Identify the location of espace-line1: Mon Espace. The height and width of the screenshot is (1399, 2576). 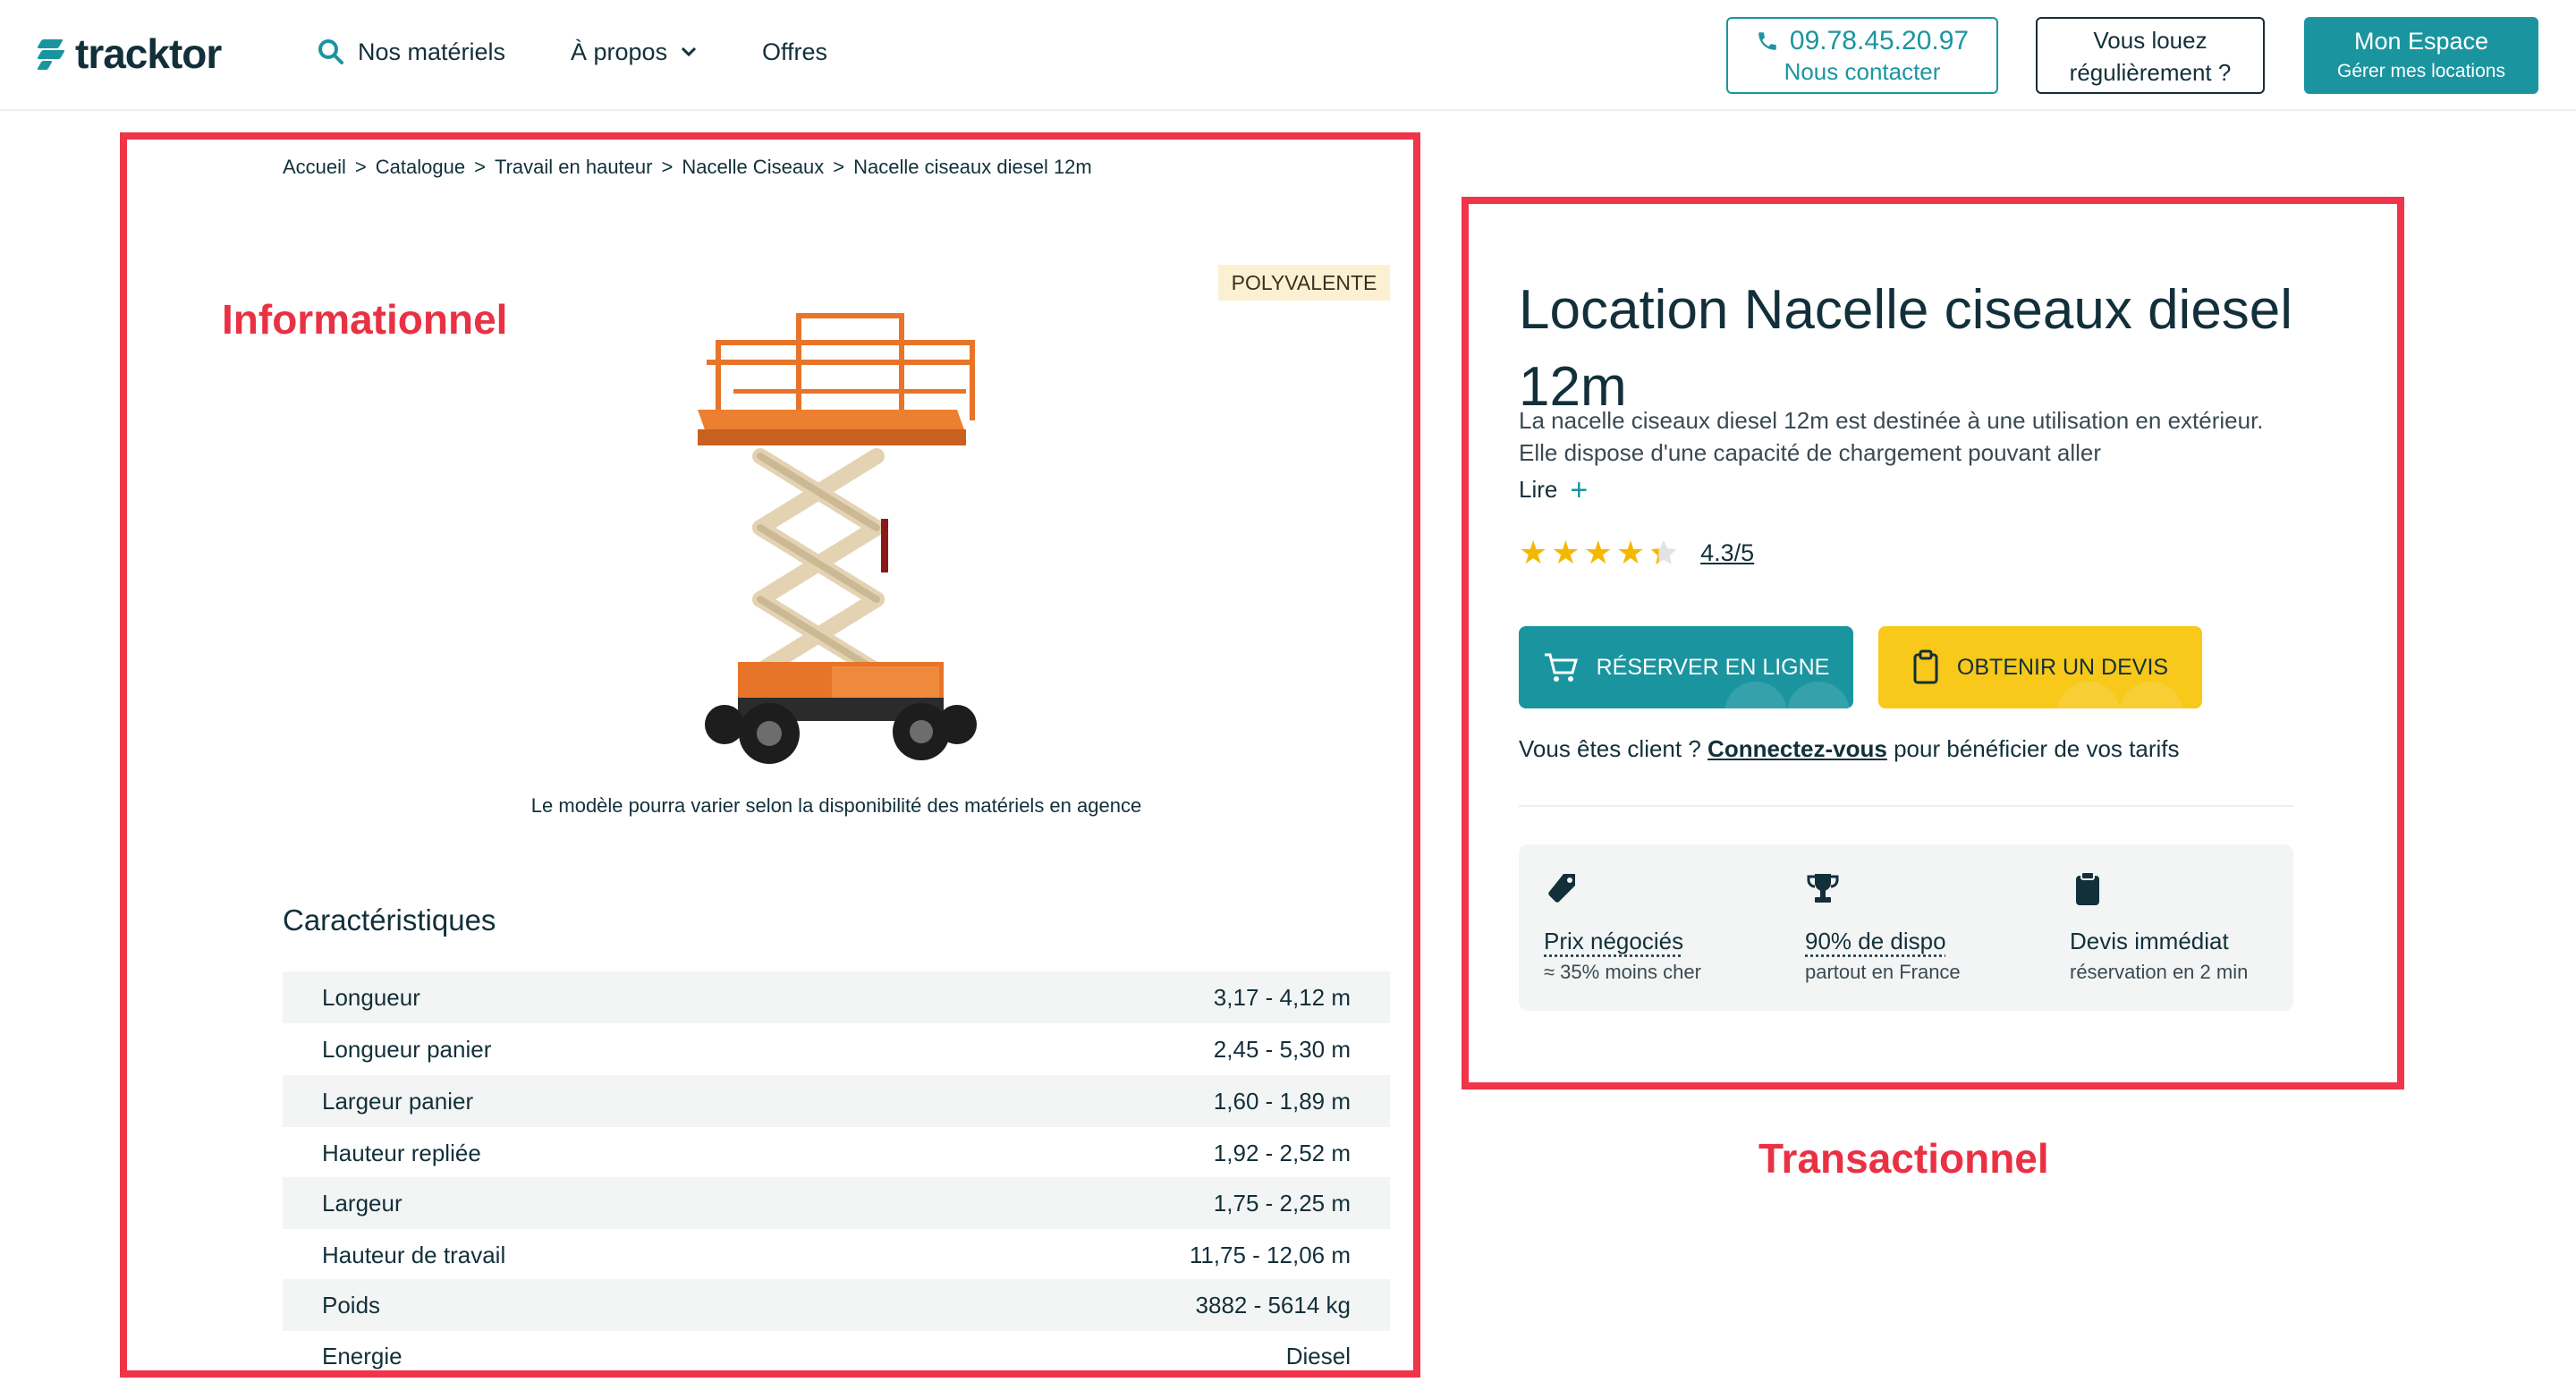
(2421, 41).